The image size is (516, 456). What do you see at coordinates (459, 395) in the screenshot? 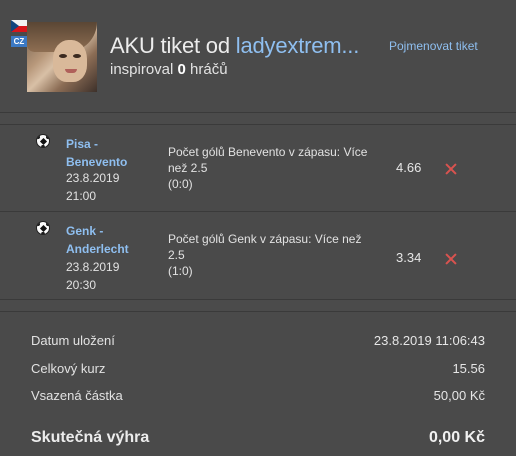
I see `stake-value: 50,00 Kč` at bounding box center [459, 395].